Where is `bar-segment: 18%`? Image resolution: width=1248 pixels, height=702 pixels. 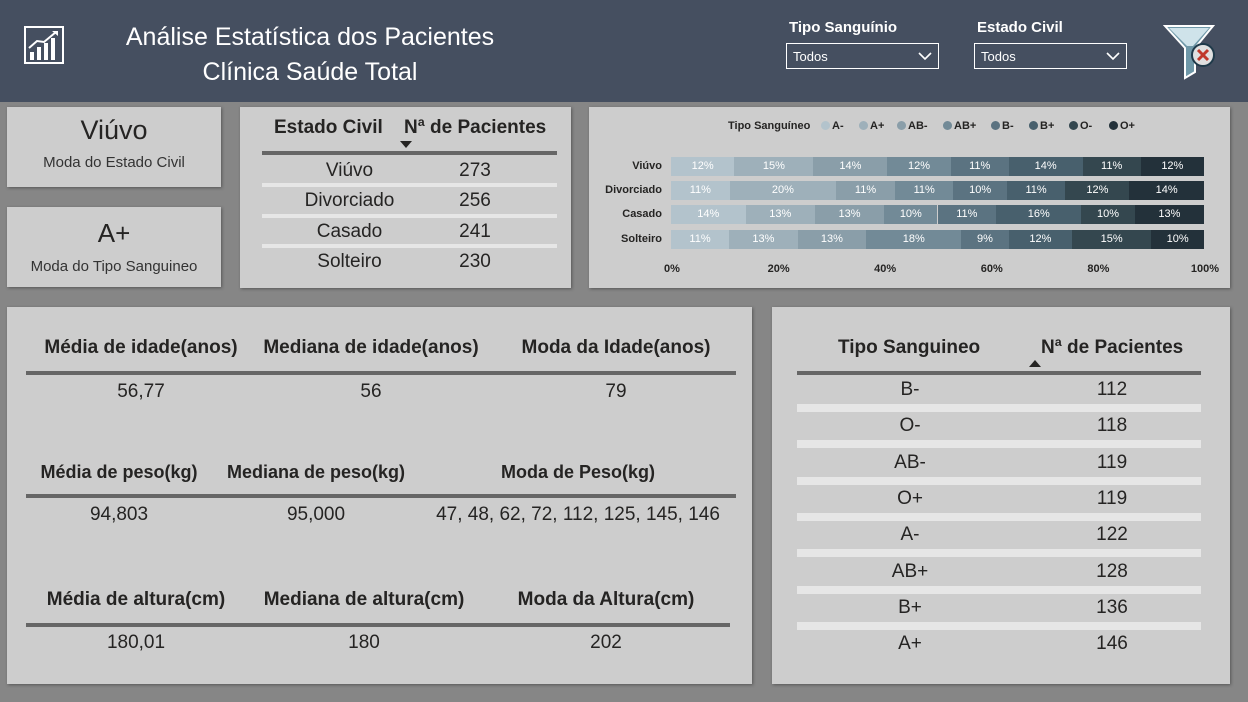 bar-segment: 18% is located at coordinates (914, 239).